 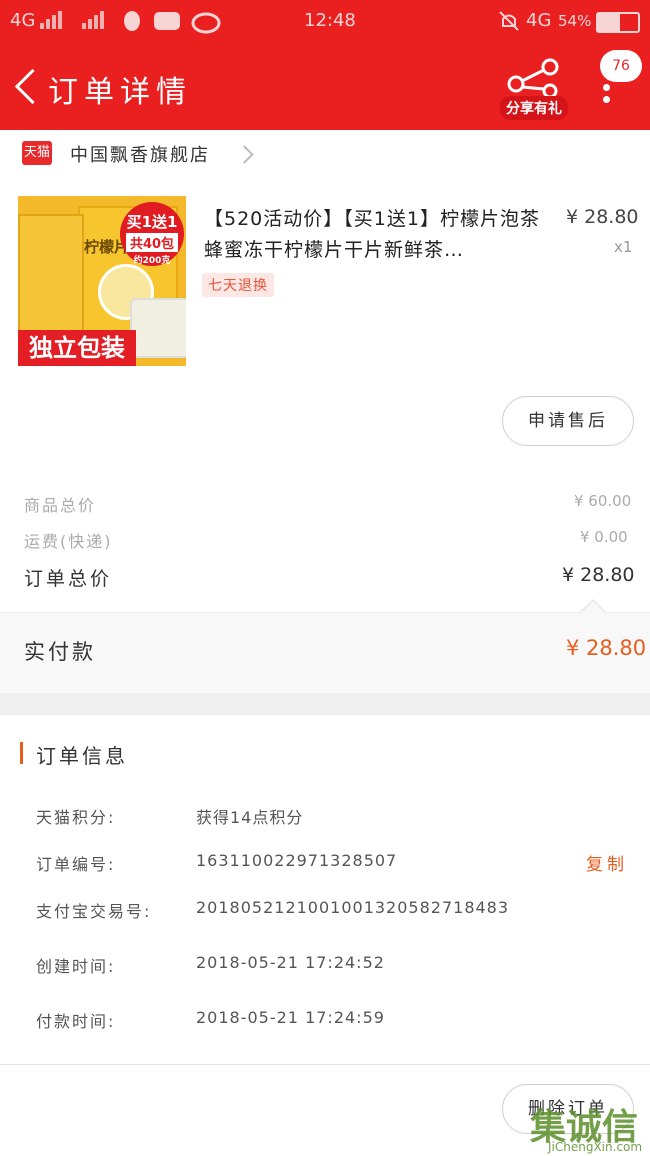 What do you see at coordinates (606, 648) in the screenshot?
I see `paid-value: ¥ 28.80` at bounding box center [606, 648].